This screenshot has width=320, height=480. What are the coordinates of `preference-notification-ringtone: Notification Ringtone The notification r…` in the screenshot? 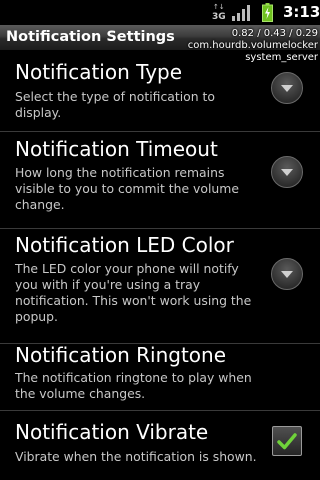 It's located at (160, 376).